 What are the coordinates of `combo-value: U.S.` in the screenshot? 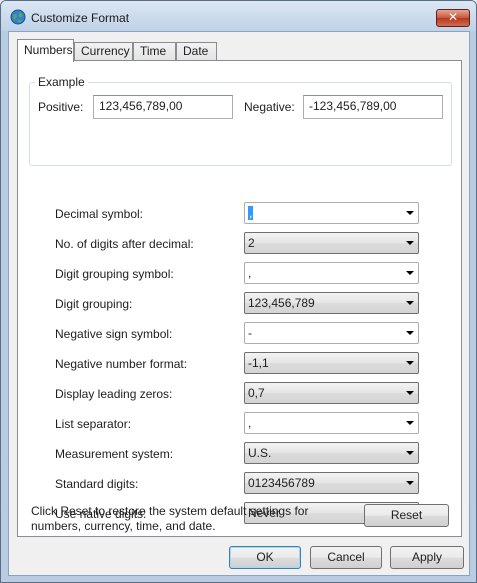 It's located at (260, 453).